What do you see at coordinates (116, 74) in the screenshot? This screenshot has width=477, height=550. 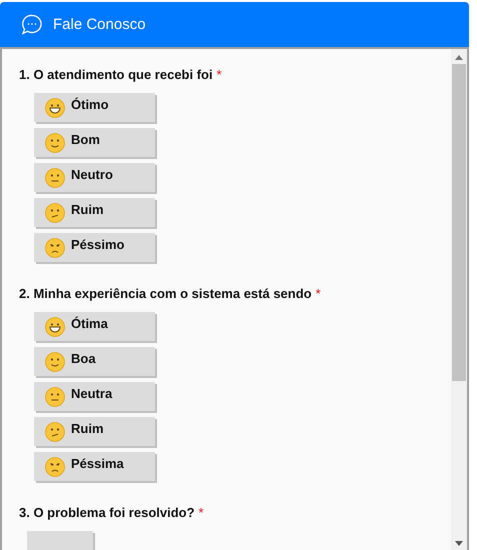 I see `question-label: 1. O atendimento que recebi foi` at bounding box center [116, 74].